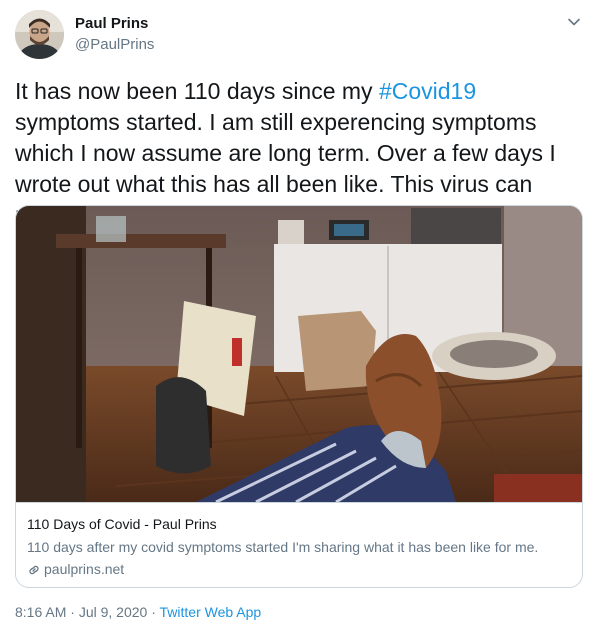 The image size is (598, 635). I want to click on author-name: Paul Prins, so click(111, 23).